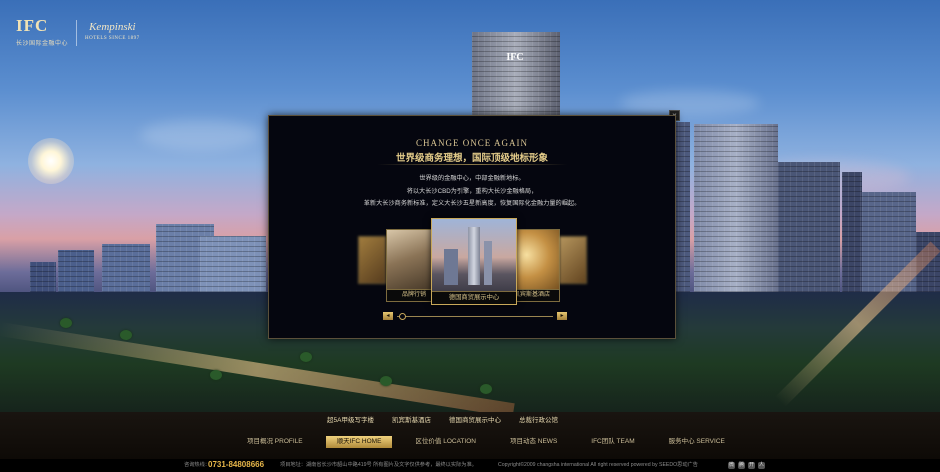 This screenshot has height=472, width=940. Describe the element at coordinates (515, 57) in the screenshot. I see `ifc-tower-sign: IFC` at that location.